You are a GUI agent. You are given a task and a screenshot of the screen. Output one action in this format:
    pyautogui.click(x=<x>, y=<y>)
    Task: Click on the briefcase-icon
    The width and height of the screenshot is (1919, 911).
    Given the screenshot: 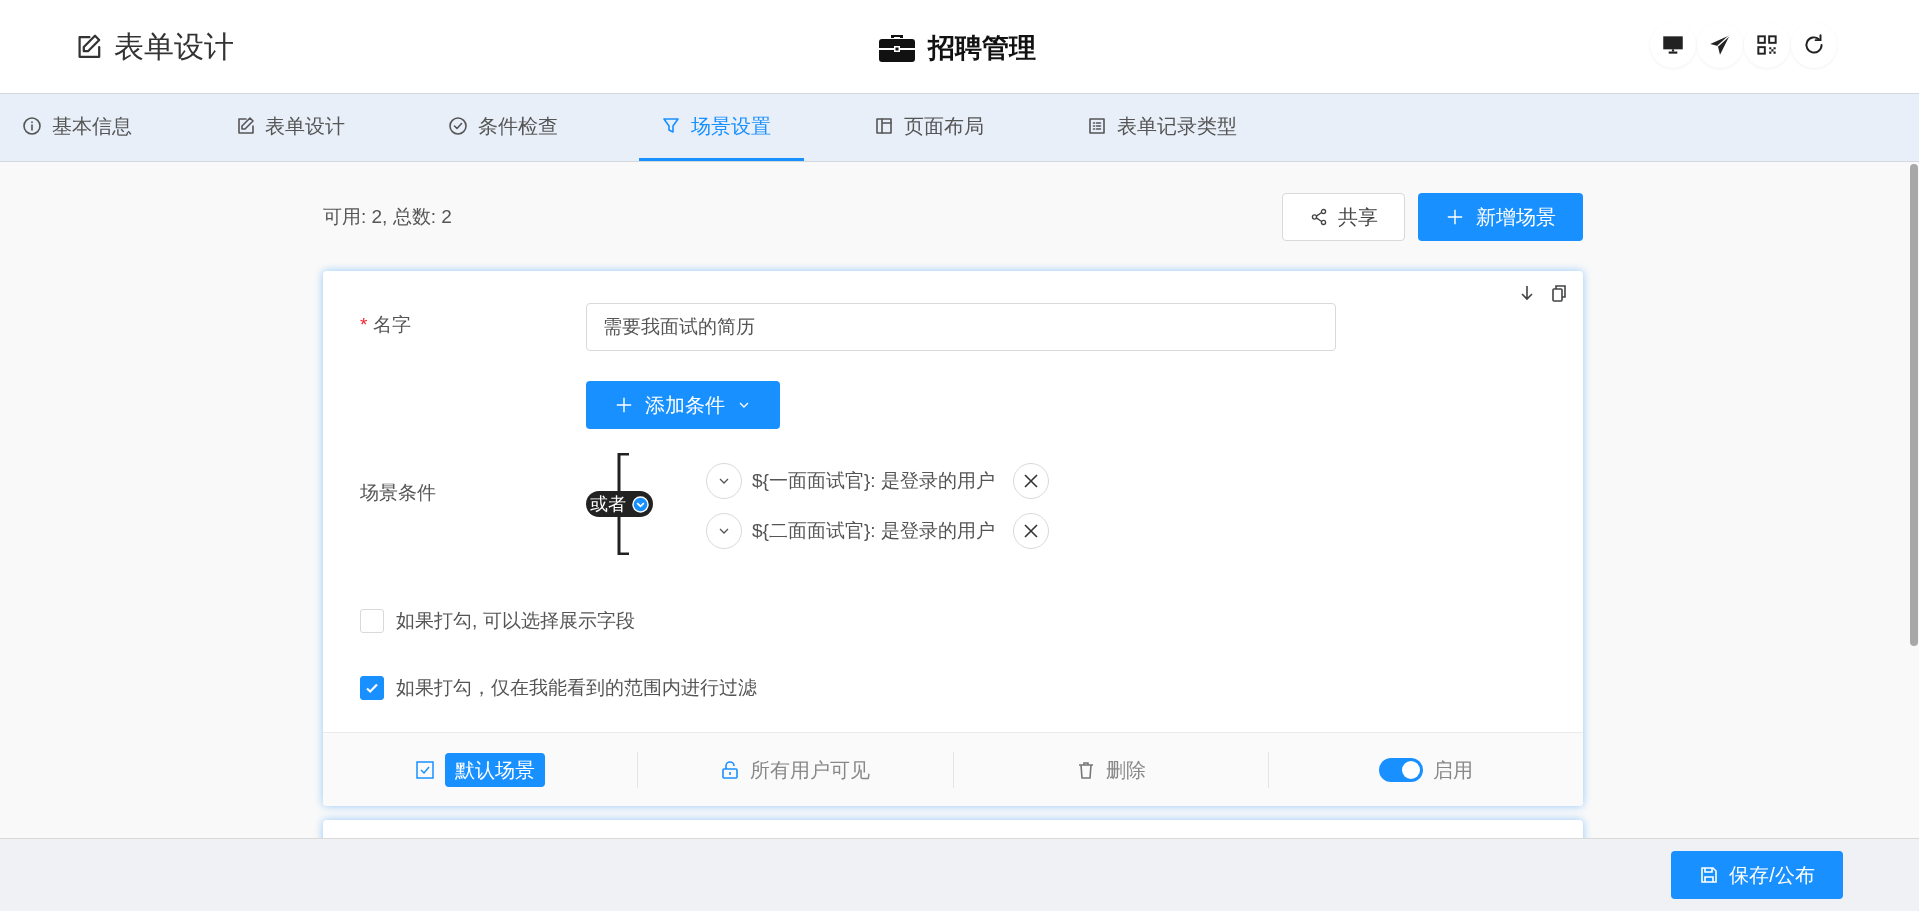 What is the action you would take?
    pyautogui.click(x=897, y=48)
    